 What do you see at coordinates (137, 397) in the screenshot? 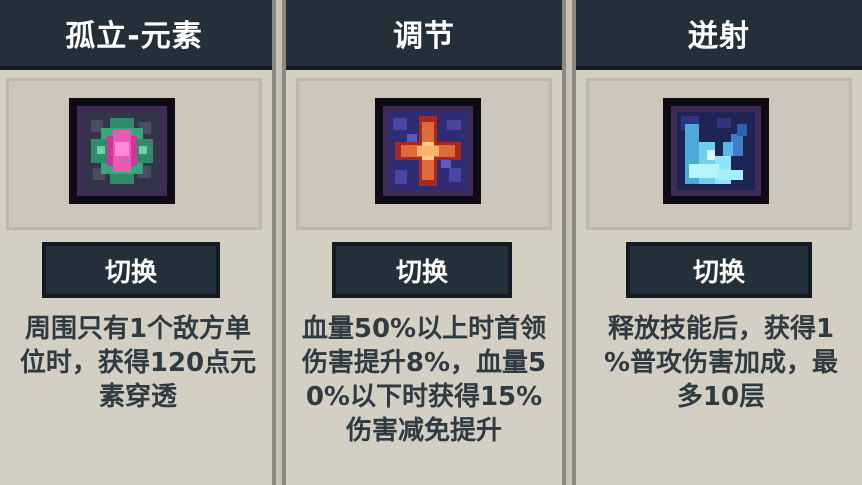
I see `description-line: 素穿透` at bounding box center [137, 397].